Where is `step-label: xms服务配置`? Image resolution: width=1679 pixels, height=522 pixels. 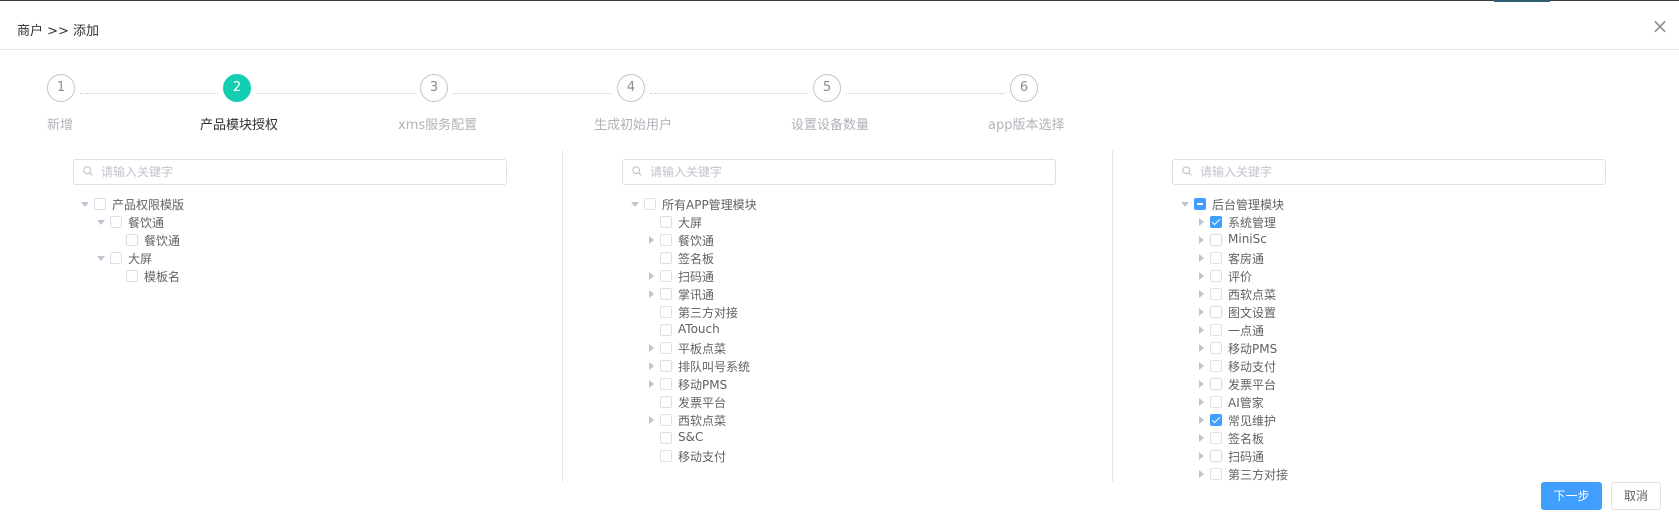
step-label: xms服务配置 is located at coordinates (438, 125).